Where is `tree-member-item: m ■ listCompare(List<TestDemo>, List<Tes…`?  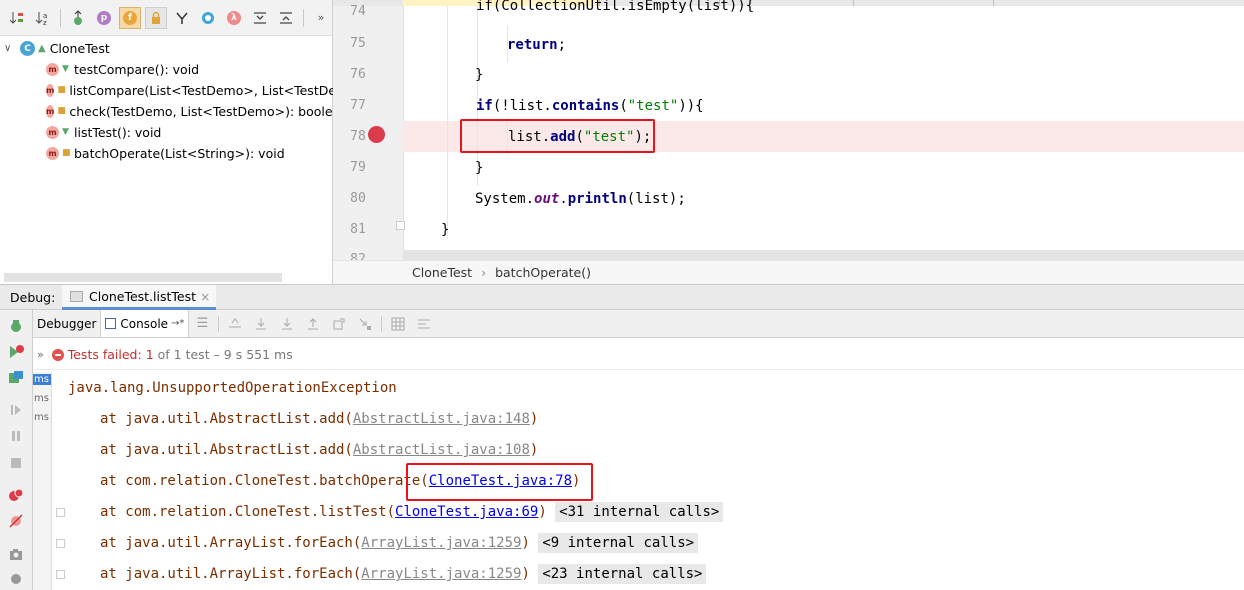
tree-member-item: m ■ listCompare(List<TestDemo>, List<Tes… is located at coordinates (174, 90).